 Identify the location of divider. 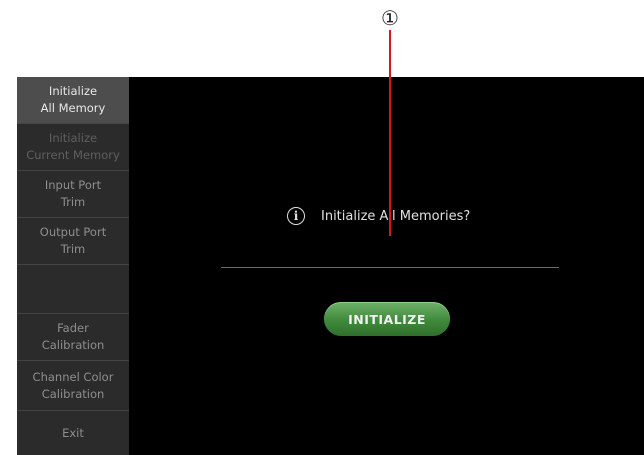
(390, 267).